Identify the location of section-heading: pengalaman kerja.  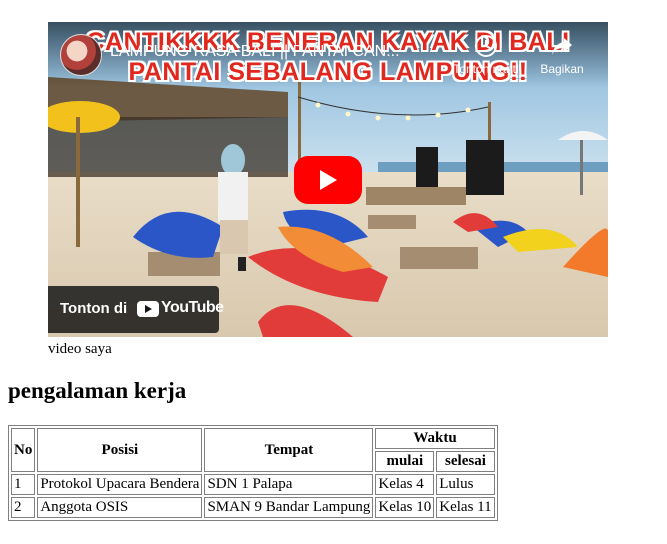
(97, 390).